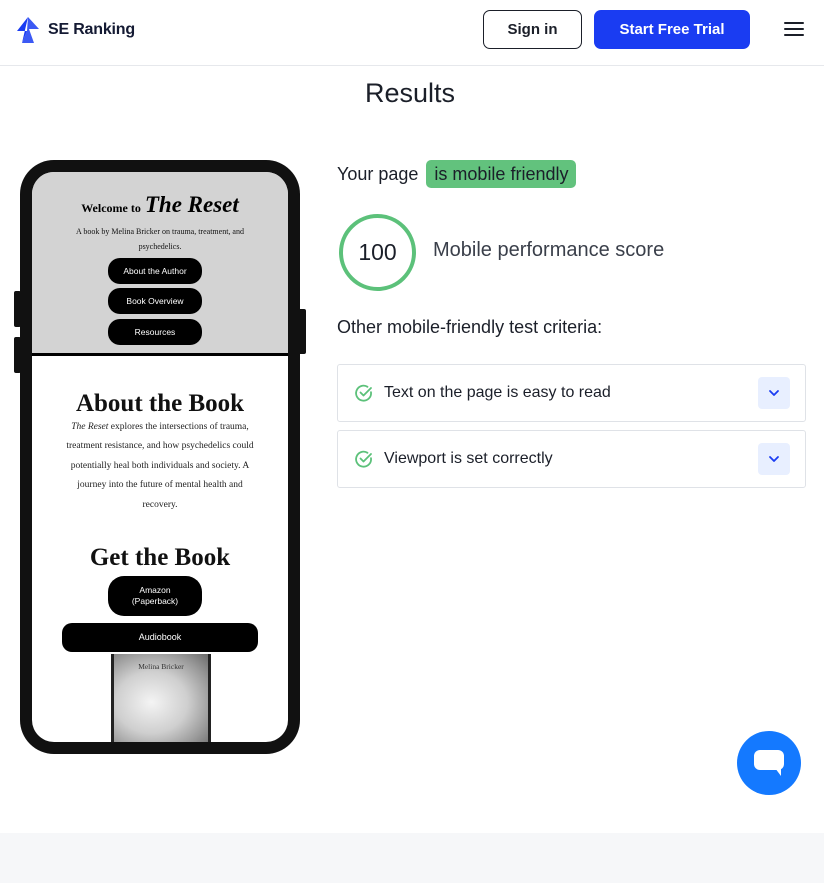 Image resolution: width=824 pixels, height=883 pixels. I want to click on criteria-label: Viewport is set correctly, so click(468, 458).